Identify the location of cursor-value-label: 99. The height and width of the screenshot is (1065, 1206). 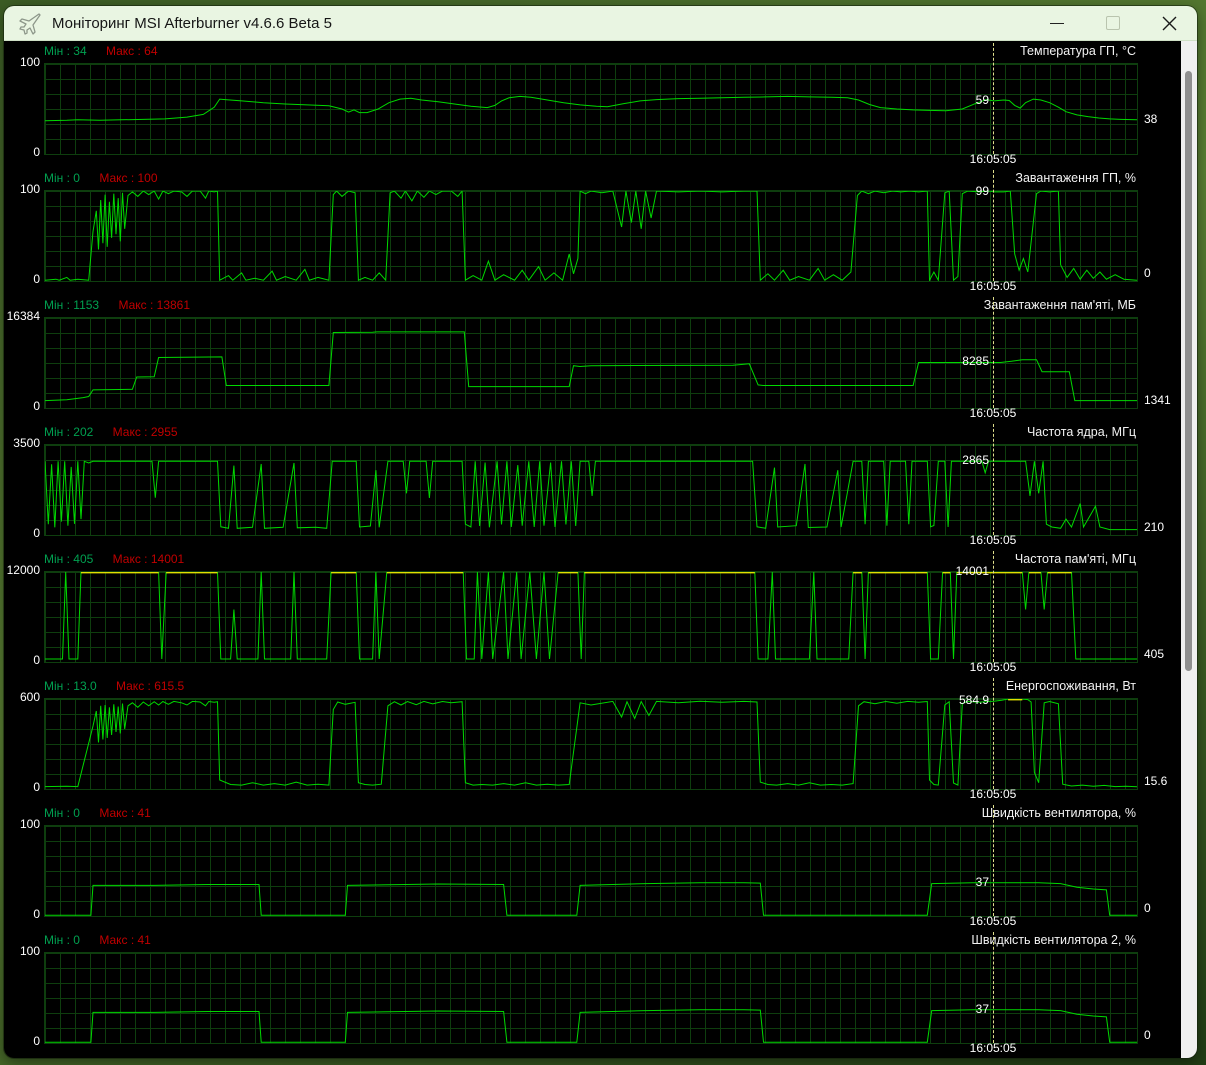
(982, 190).